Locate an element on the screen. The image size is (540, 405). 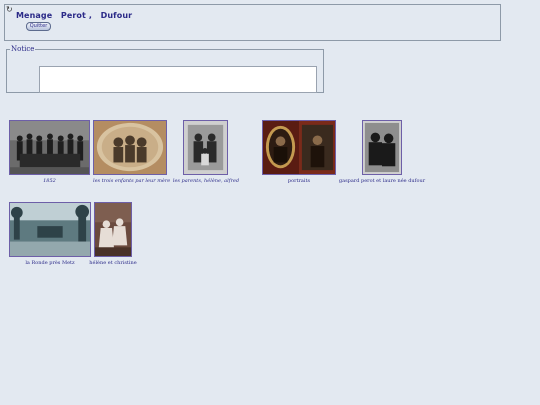
photo-caption: les parents, hélène, alfred is located at coordinates (206, 181).